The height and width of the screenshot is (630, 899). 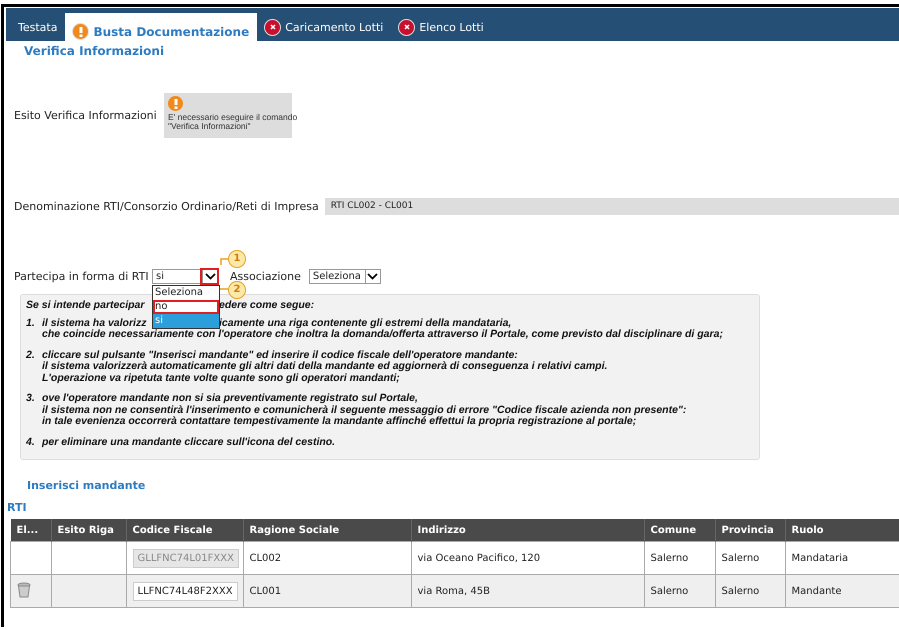 I want to click on instruction-text: Se si intende partecipar, so click(x=86, y=306).